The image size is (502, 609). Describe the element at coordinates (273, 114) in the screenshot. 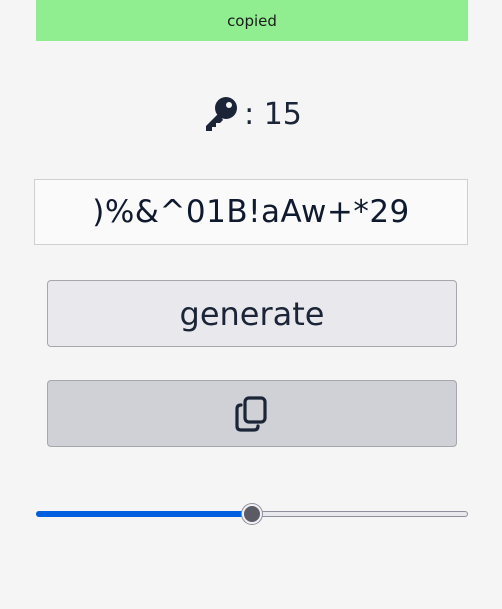

I see `password-length-value: : 15` at that location.